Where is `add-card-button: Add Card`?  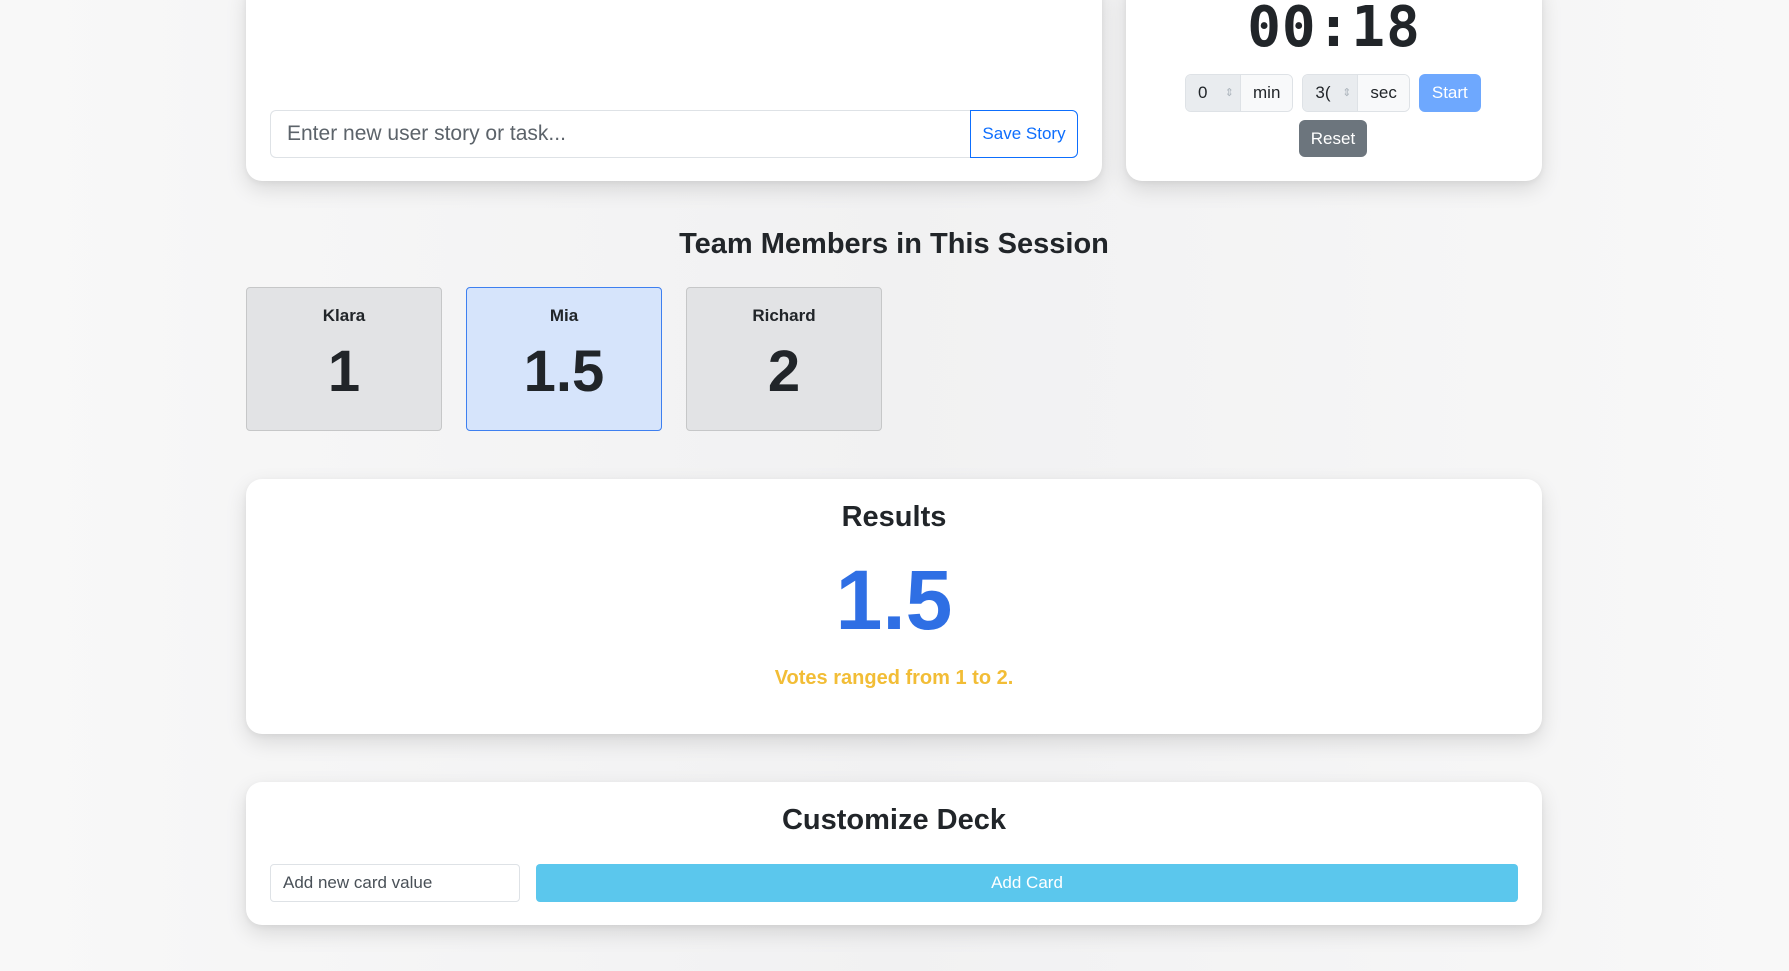
add-card-button: Add Card is located at coordinates (1027, 883).